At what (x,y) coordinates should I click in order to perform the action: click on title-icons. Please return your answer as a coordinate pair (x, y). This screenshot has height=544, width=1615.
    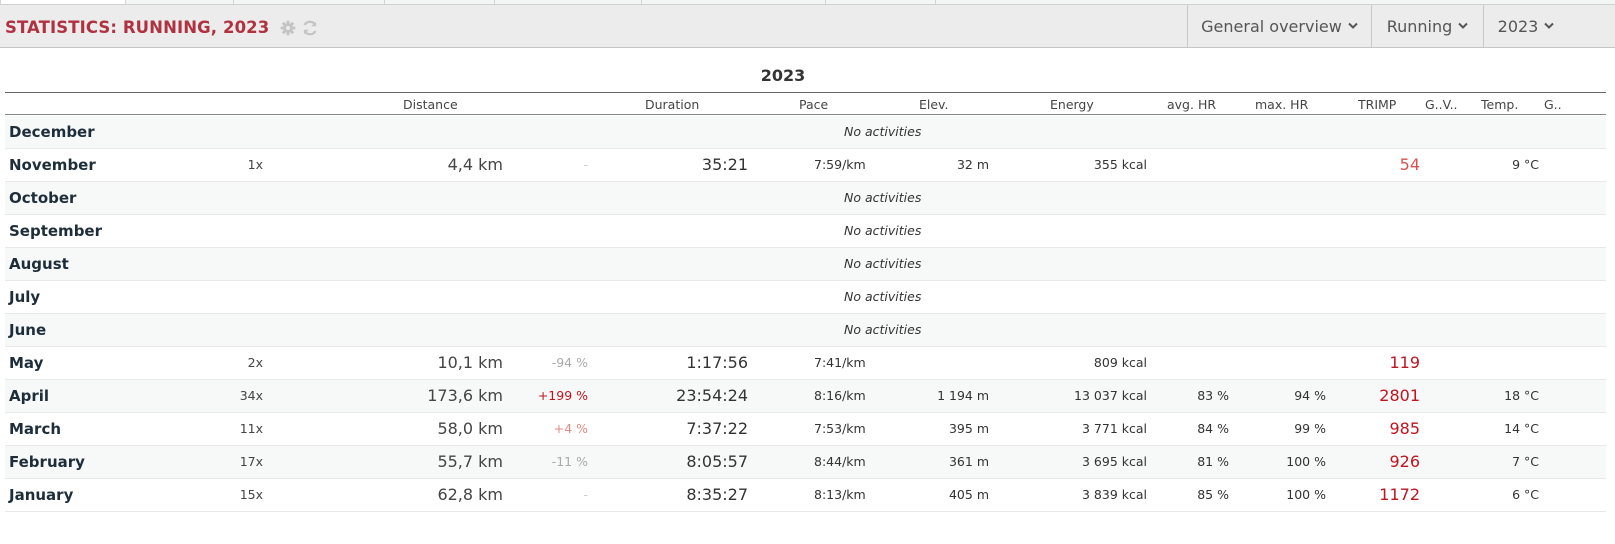
    Looking at the image, I should click on (299, 27).